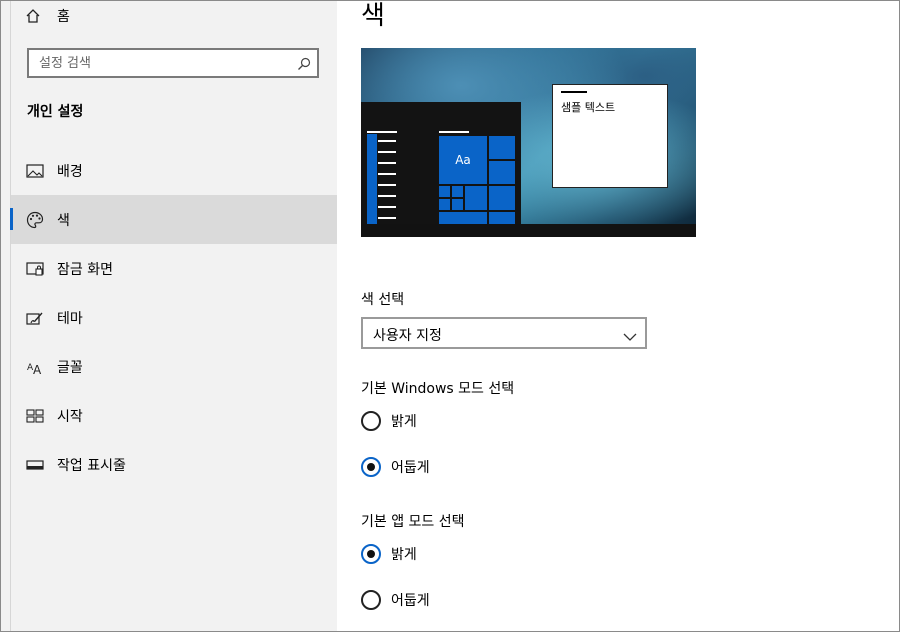 This screenshot has width=900, height=632. Describe the element at coordinates (372, 179) in the screenshot. I see `preview-app-list` at that location.